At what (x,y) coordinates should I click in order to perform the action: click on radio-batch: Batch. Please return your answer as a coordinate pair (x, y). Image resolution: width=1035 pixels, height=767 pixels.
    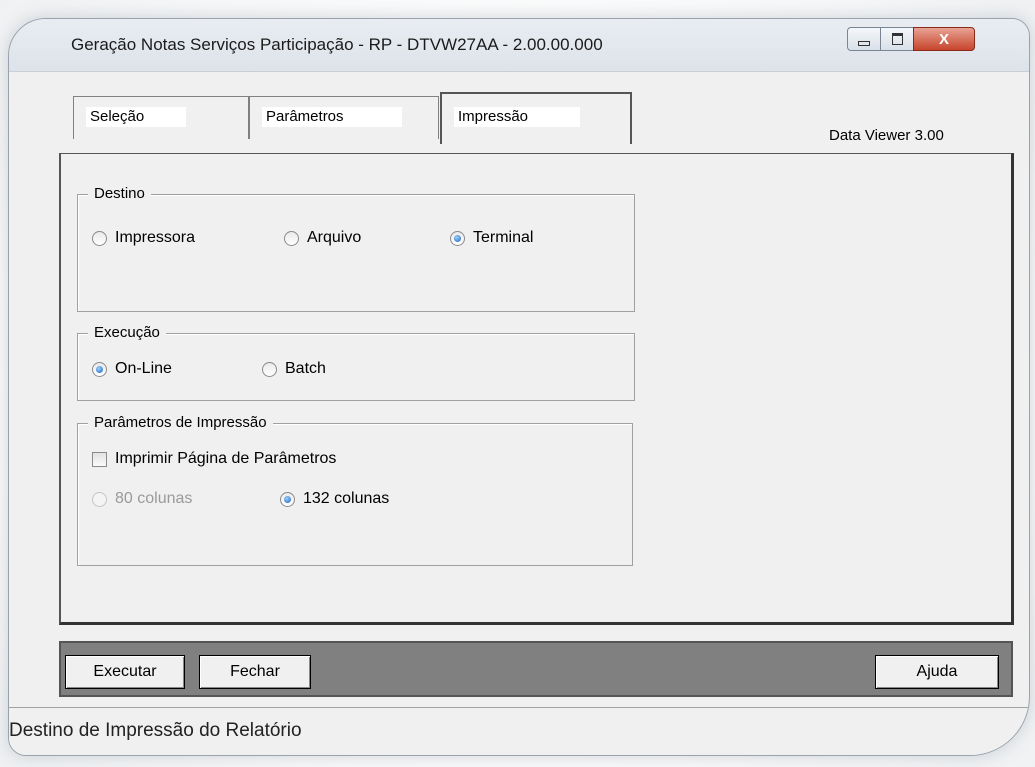
    Looking at the image, I should click on (294, 369).